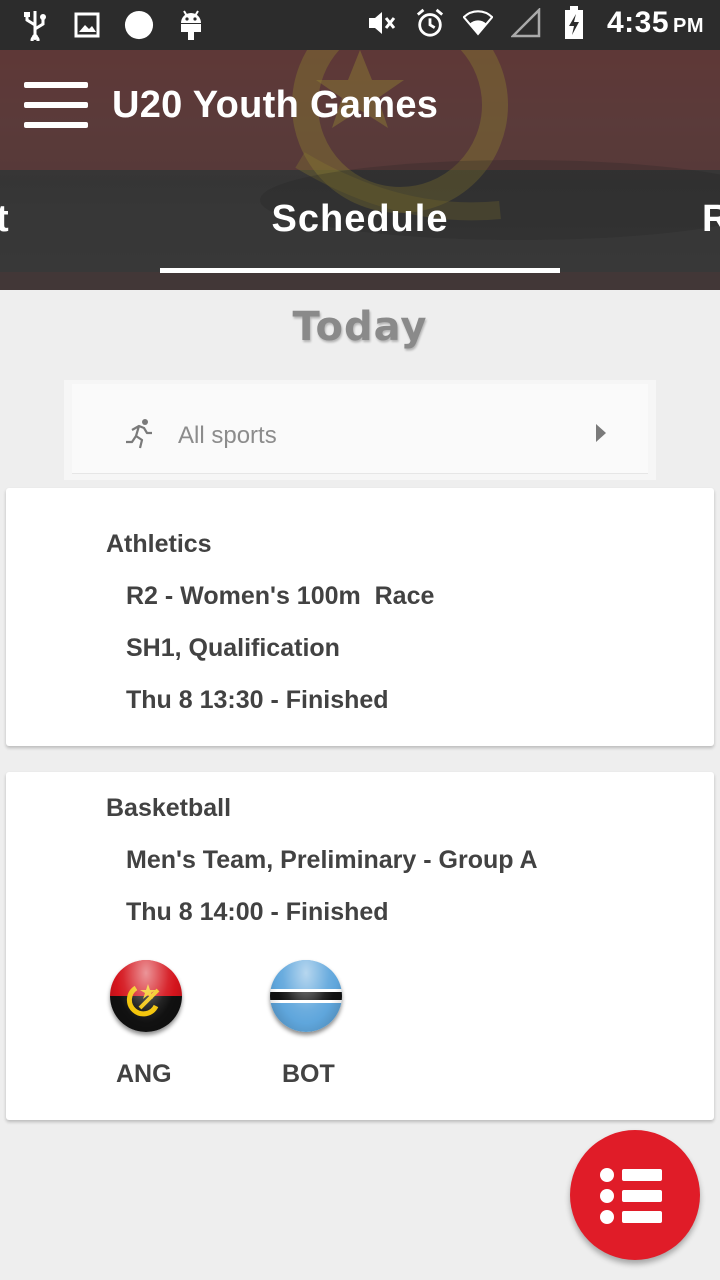 The width and height of the screenshot is (720, 1280). I want to click on running-icon, so click(140, 434).